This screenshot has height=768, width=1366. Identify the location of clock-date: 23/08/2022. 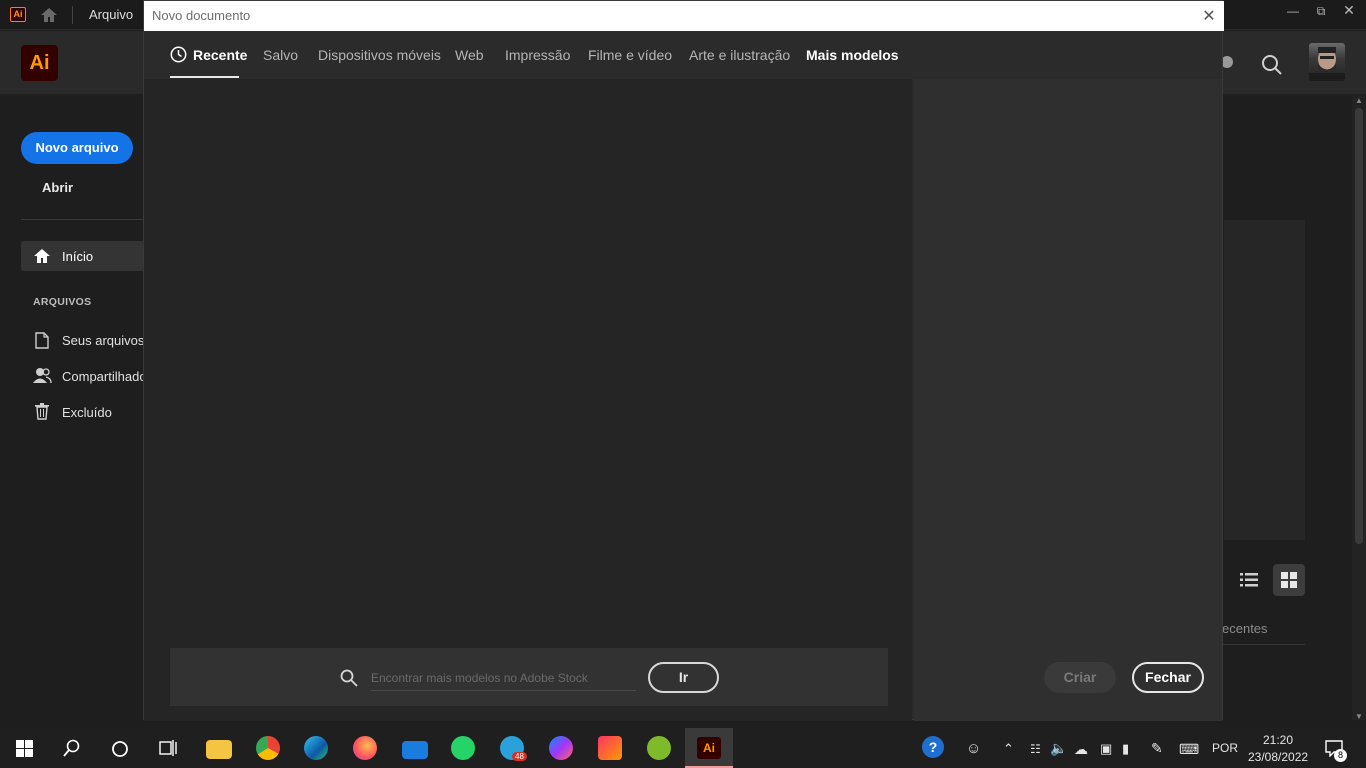
(1278, 757).